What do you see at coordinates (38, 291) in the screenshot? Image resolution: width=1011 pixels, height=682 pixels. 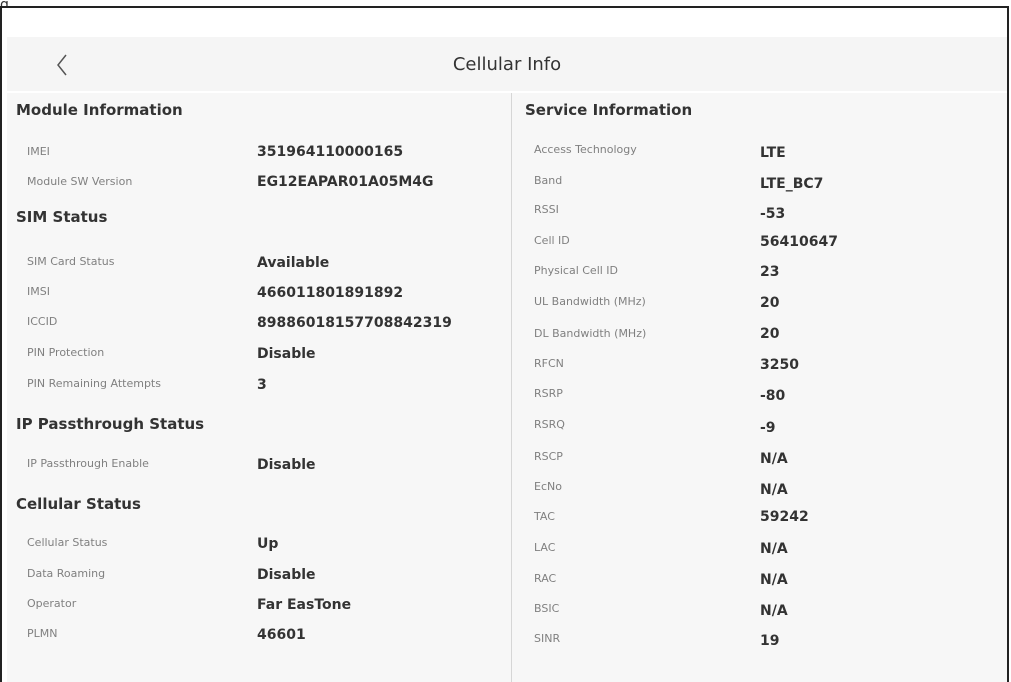 I see `info-label: IMSI` at bounding box center [38, 291].